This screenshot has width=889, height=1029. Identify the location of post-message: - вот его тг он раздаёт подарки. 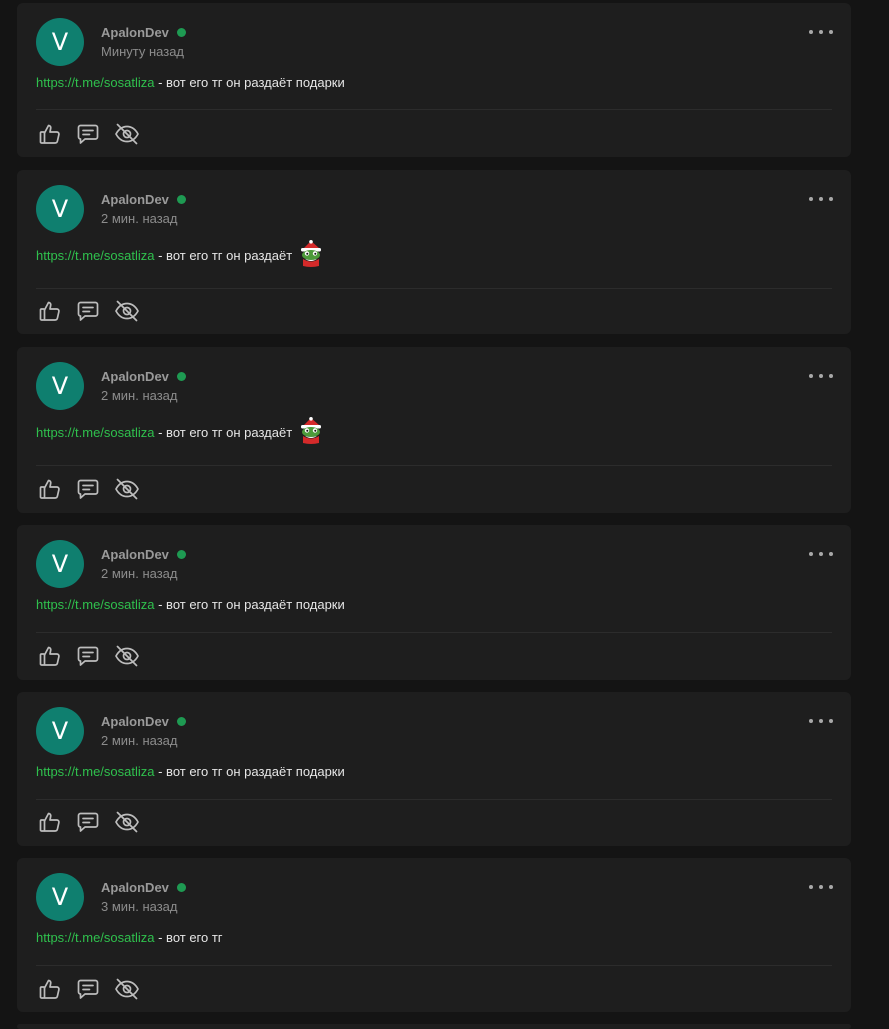
(249, 771).